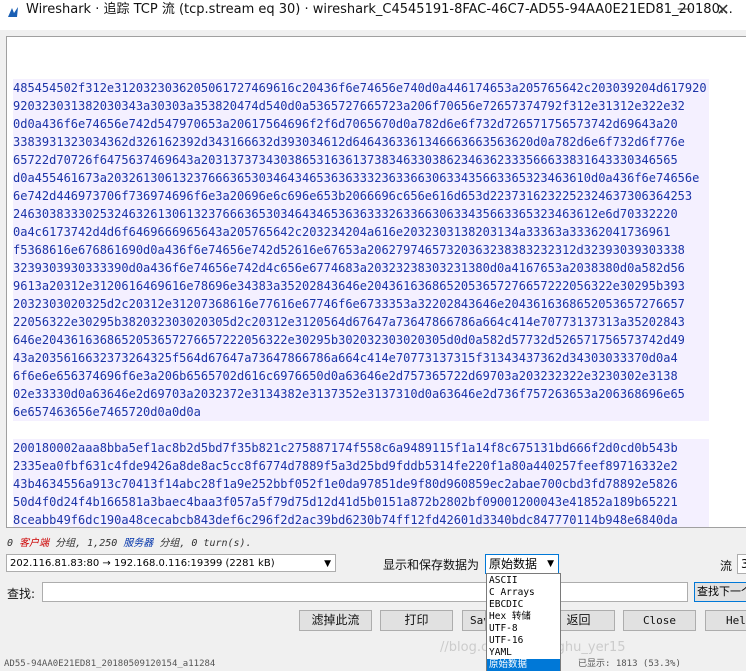 The image size is (746, 671). Describe the element at coordinates (513, 564) in the screenshot. I see `format-selected-value: 原始数据` at that location.